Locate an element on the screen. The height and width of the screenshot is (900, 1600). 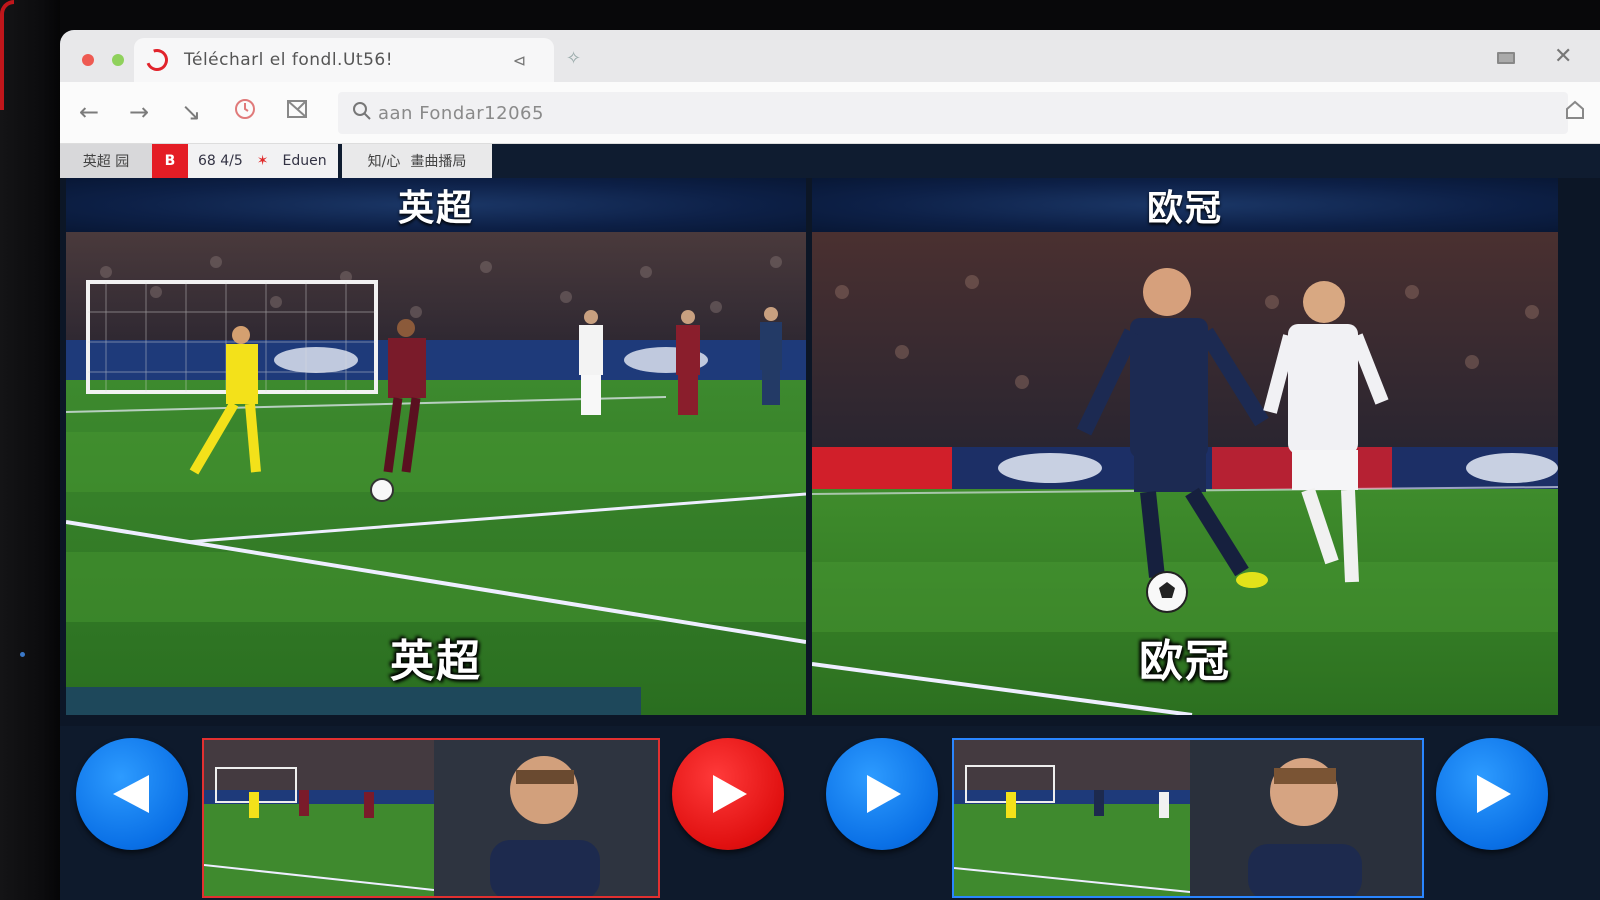
bookmark-item-1: 英超 园 is located at coordinates (106, 161).